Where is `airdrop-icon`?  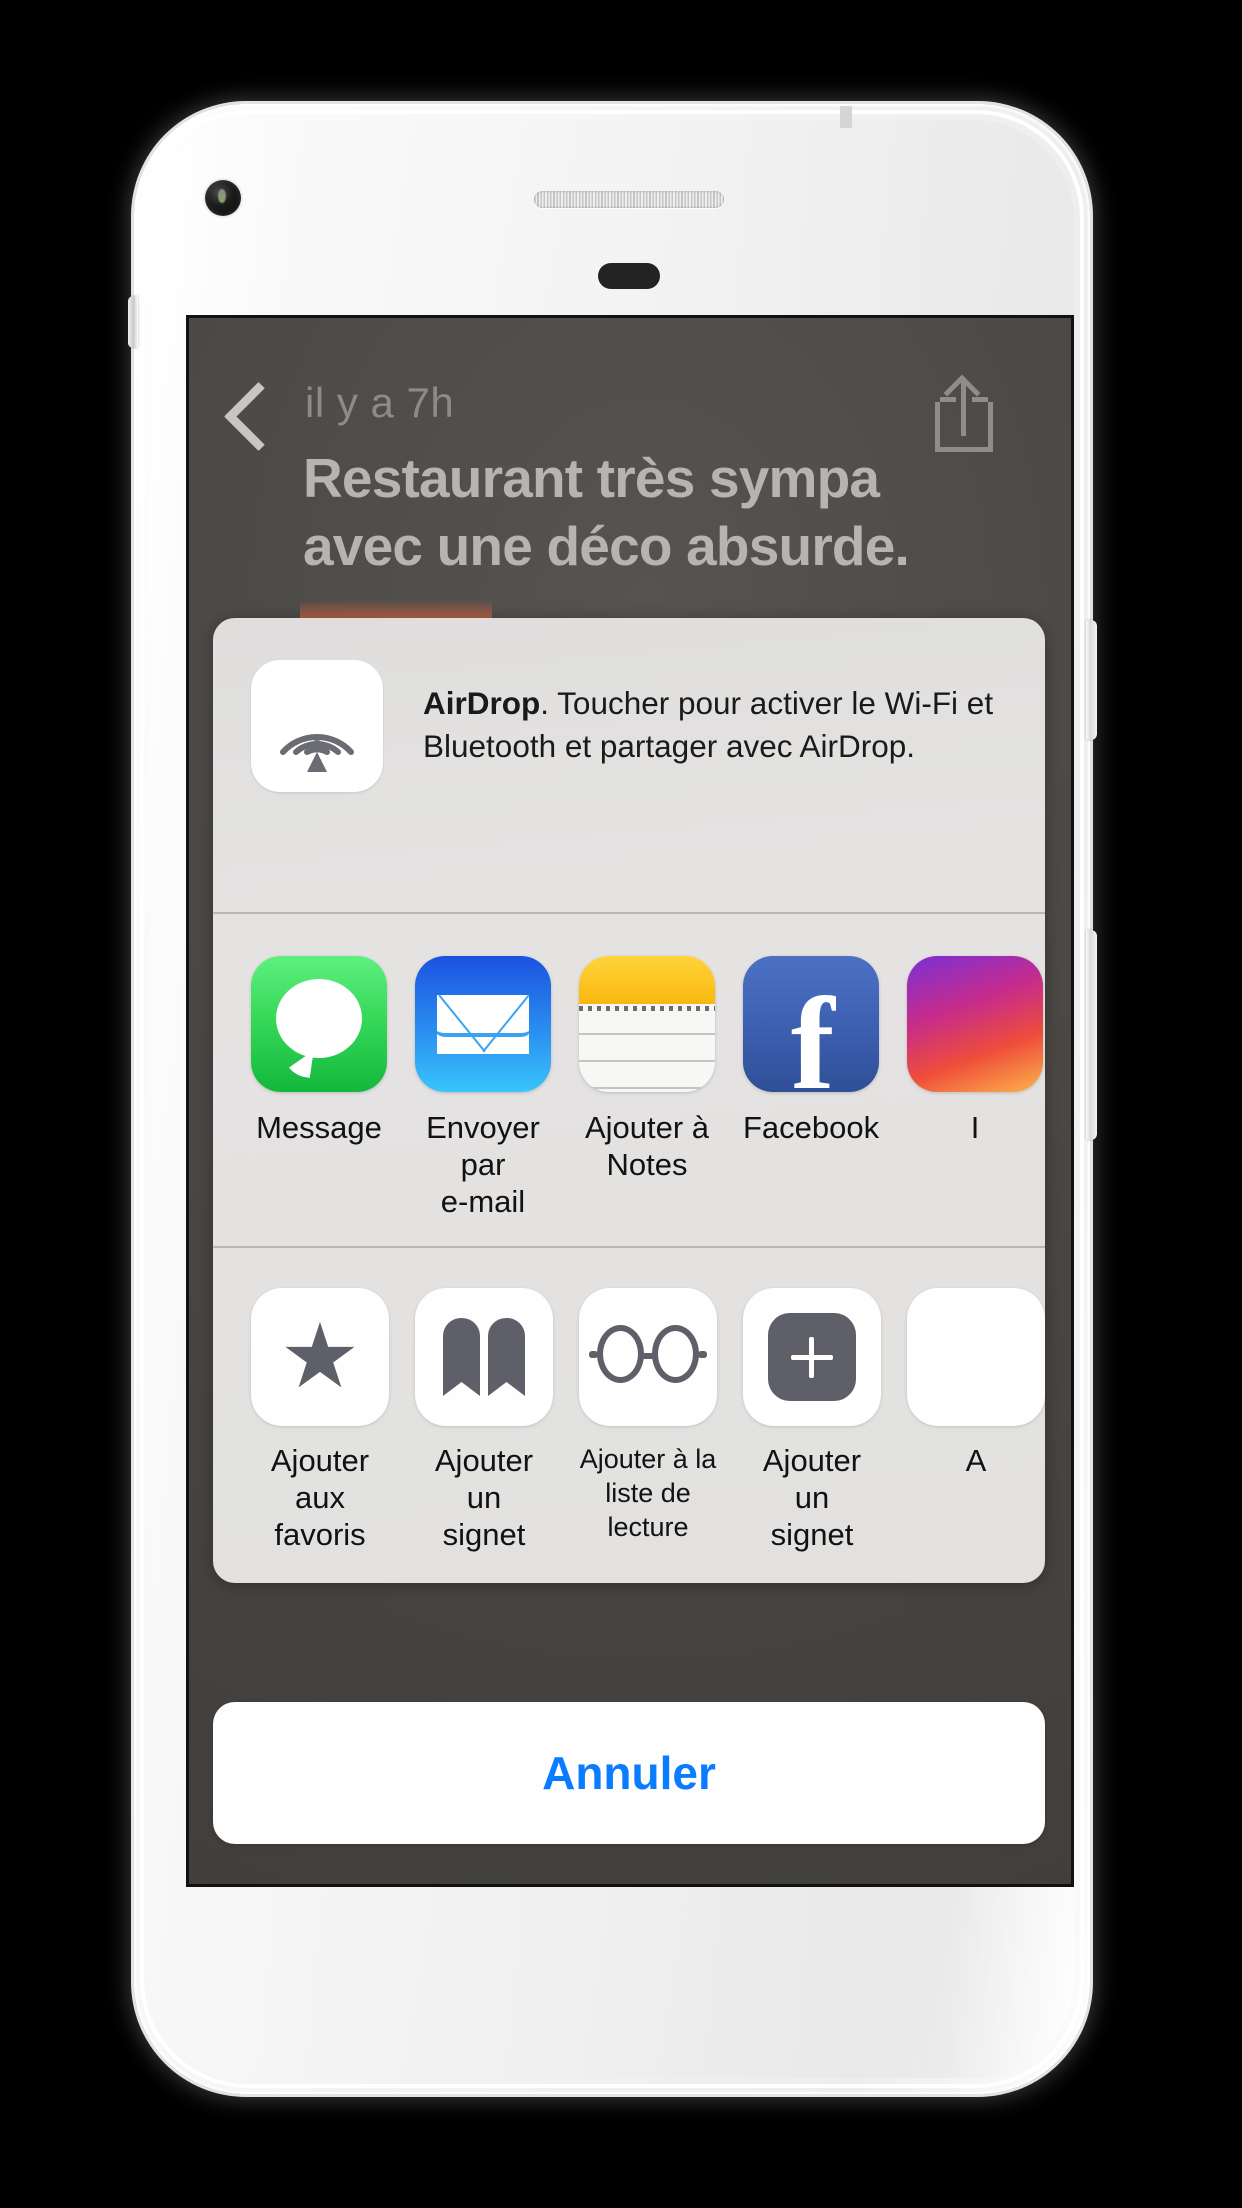 airdrop-icon is located at coordinates (317, 726).